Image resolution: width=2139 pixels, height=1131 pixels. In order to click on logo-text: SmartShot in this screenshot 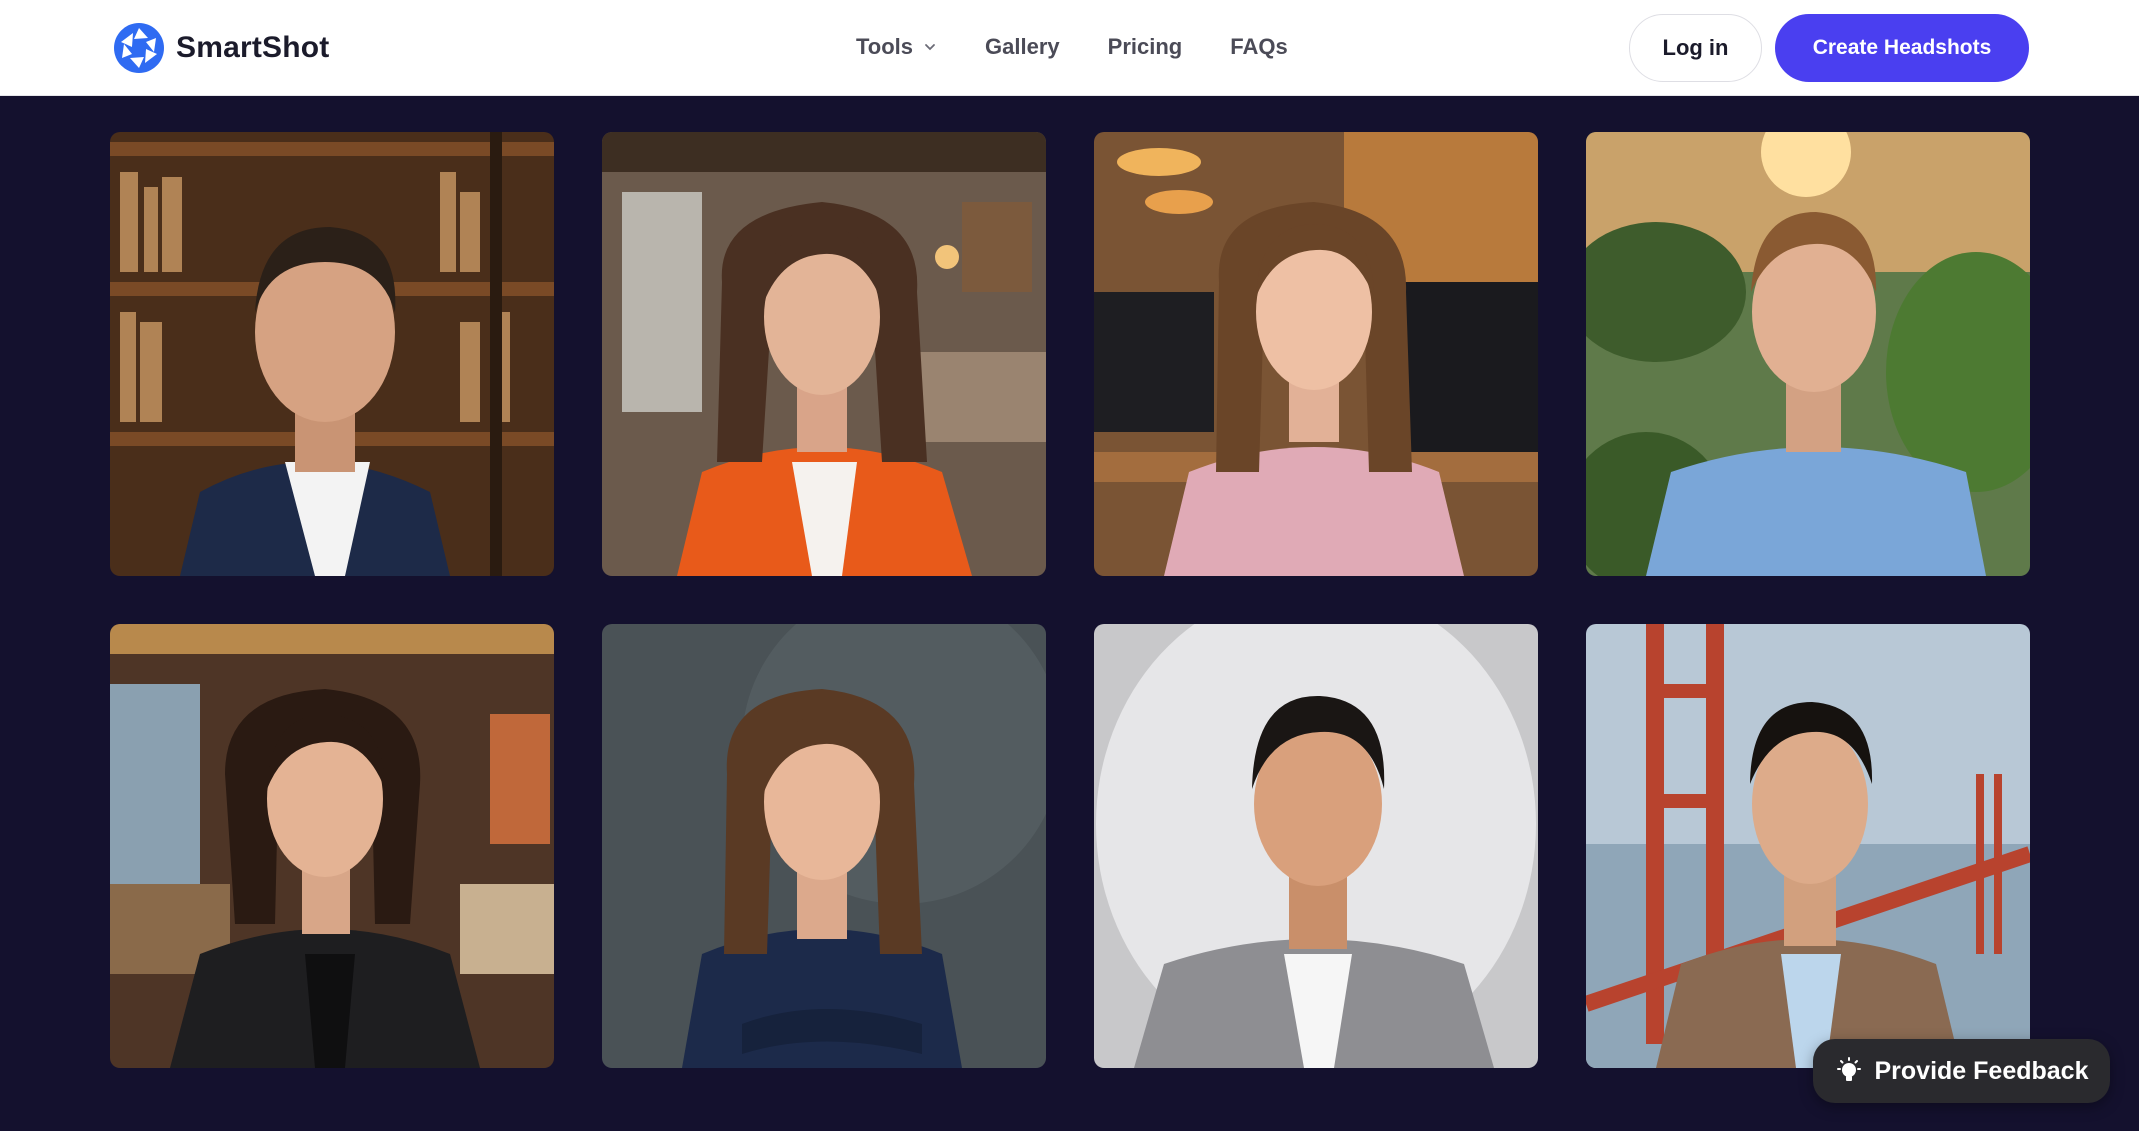, I will do `click(253, 47)`.